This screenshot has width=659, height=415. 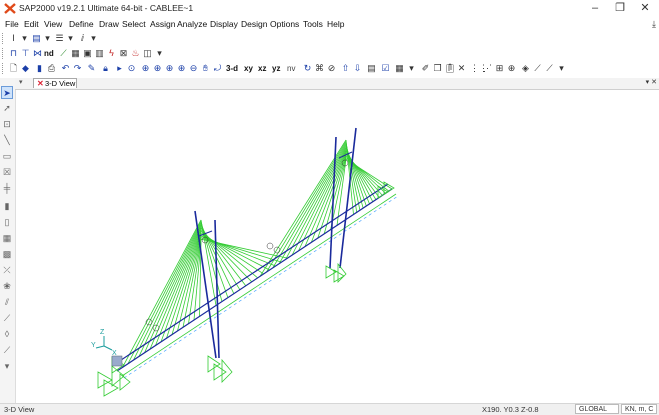 I want to click on zoom-previous-icon: ⊕, so click(x=169, y=68).